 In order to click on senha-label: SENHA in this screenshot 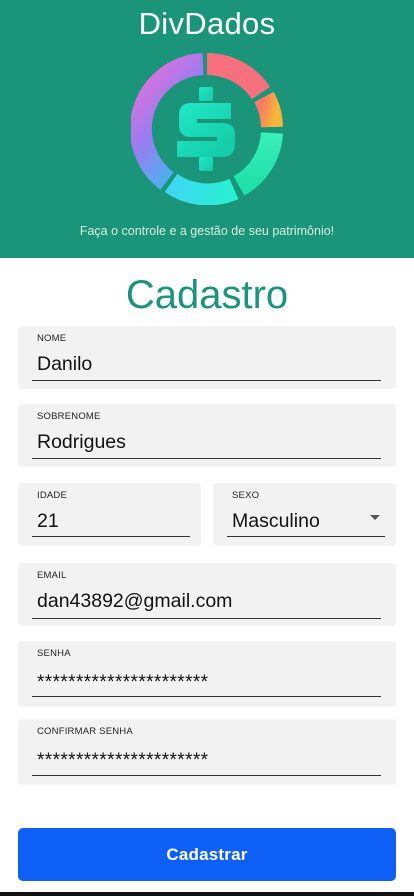, I will do `click(54, 653)`.